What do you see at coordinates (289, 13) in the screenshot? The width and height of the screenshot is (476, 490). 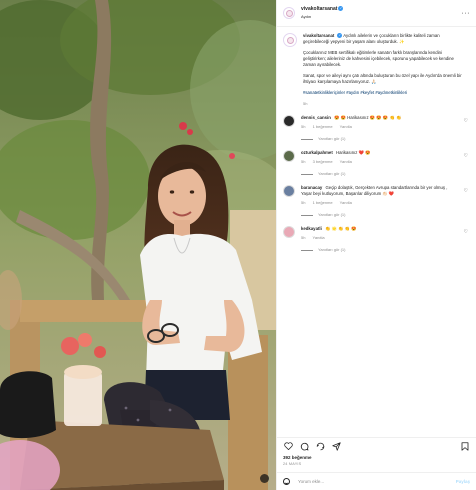 I see `author-avatar` at bounding box center [289, 13].